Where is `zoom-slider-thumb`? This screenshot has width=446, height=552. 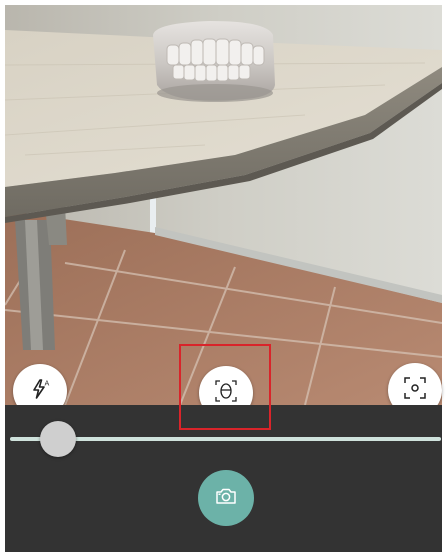
zoom-slider-thumb is located at coordinates (58, 439).